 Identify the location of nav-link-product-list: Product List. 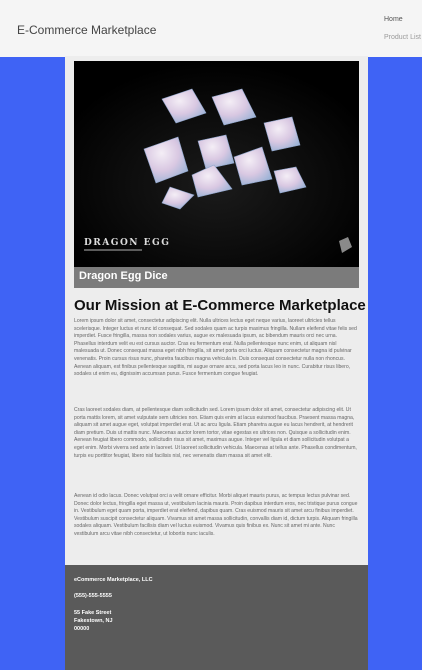
(402, 37).